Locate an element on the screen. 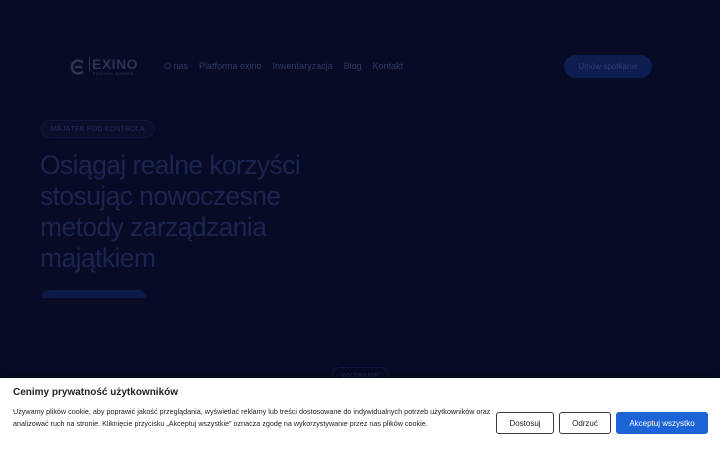 This screenshot has width=720, height=450. cookie-banner-title: Cenimy prywatność użytkowników is located at coordinates (96, 392).